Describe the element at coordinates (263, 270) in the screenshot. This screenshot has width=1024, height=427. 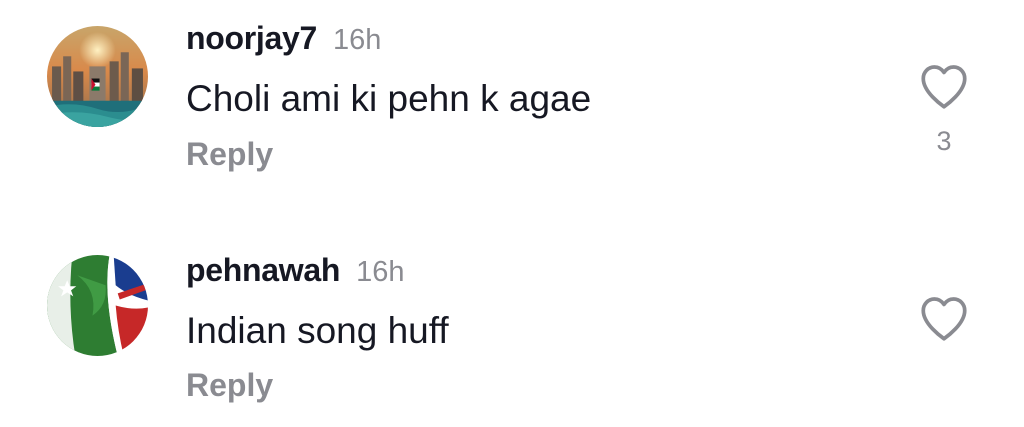
I see `username: pehnawah` at that location.